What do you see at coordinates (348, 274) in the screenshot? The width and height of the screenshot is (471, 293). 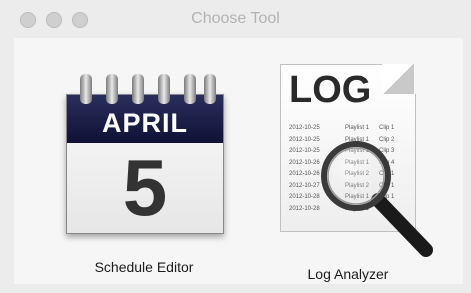 I see `log-analyzer-label: Log Analyzer` at bounding box center [348, 274].